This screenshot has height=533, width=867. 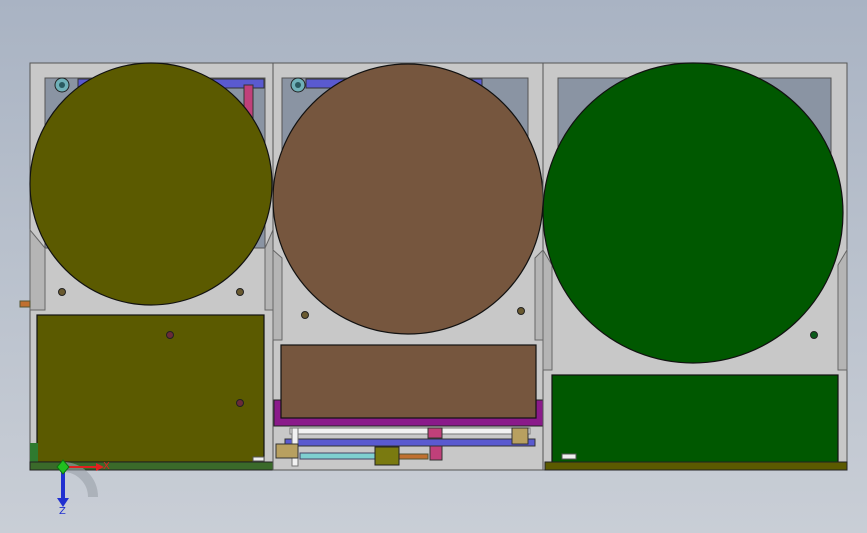 What do you see at coordinates (25, 304) in the screenshot?
I see `side-stub` at bounding box center [25, 304].